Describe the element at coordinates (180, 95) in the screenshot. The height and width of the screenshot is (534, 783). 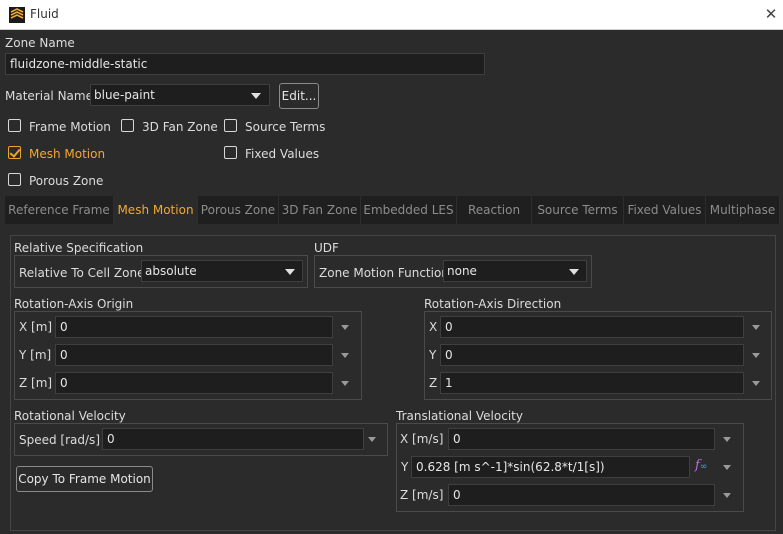
I see `material-select: blue-paint` at that location.